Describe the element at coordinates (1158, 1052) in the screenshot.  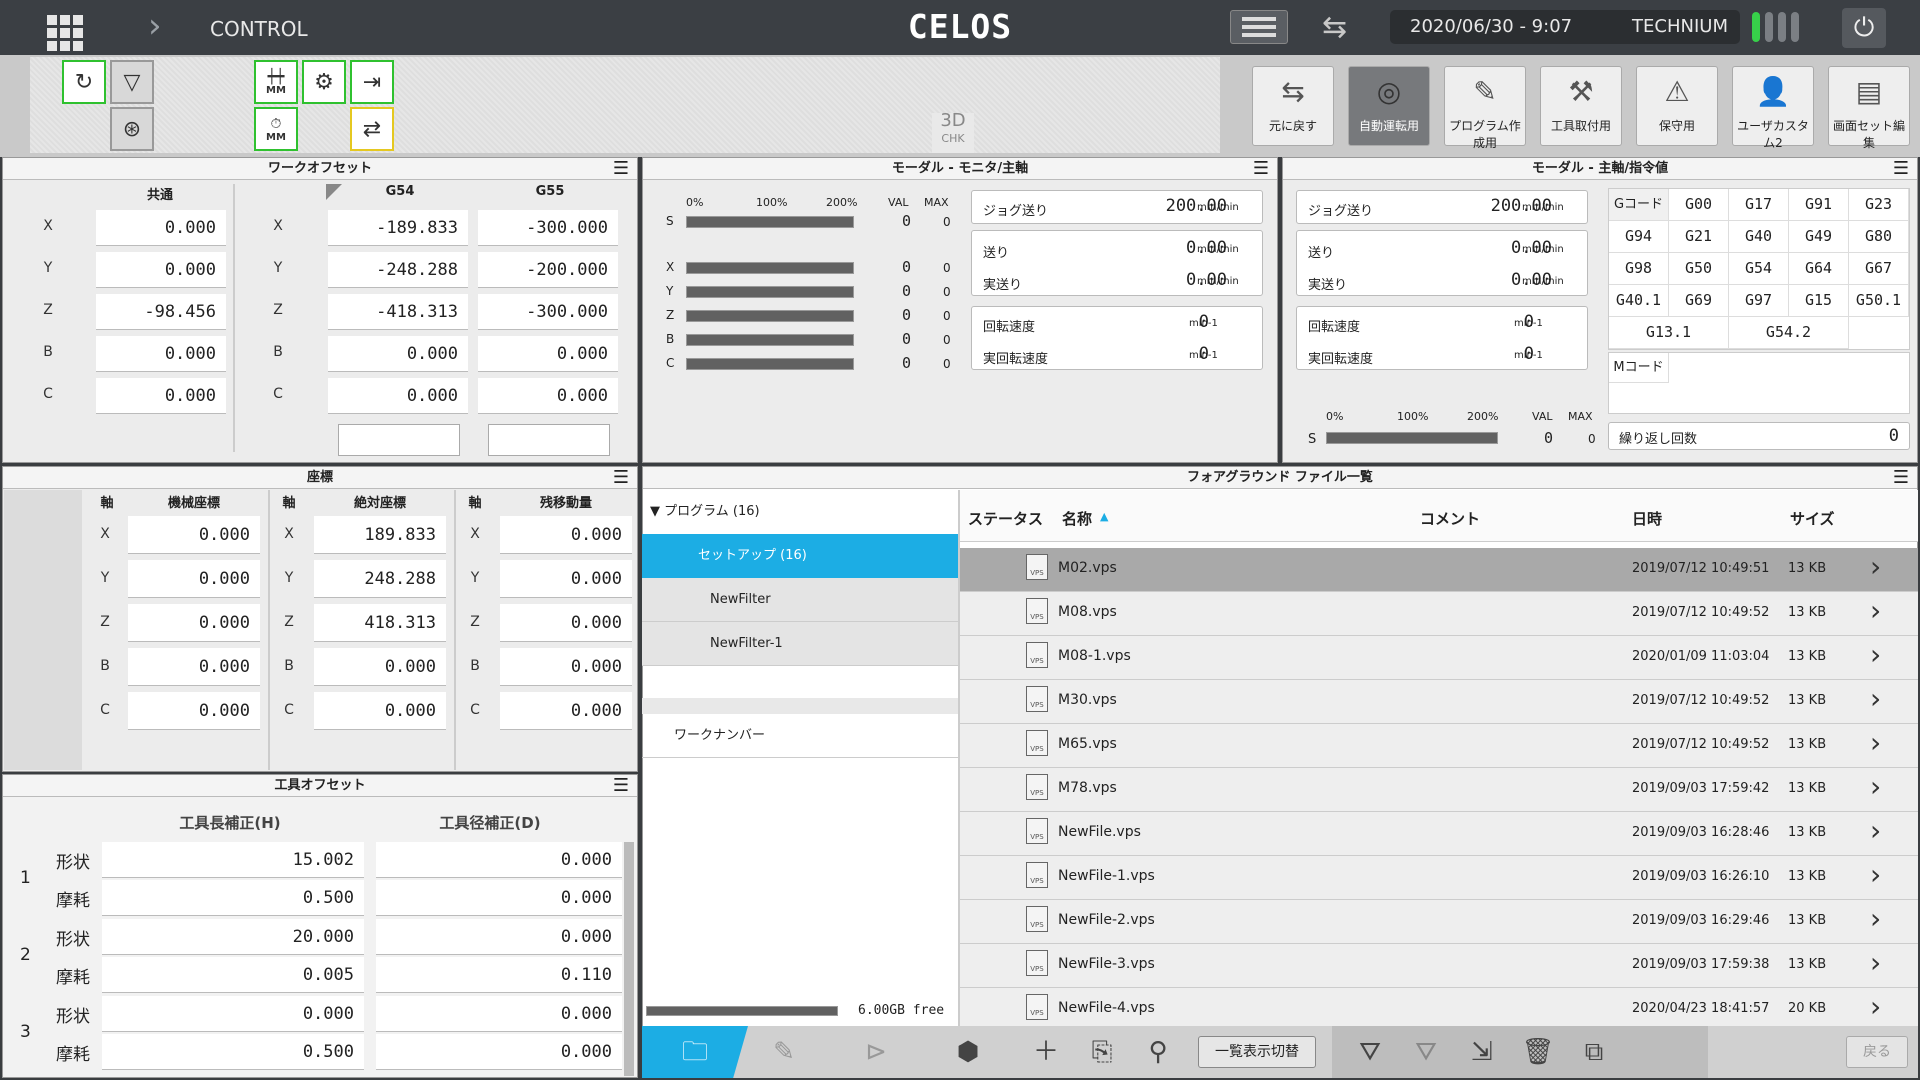
I see `search-icon: ⚲` at that location.